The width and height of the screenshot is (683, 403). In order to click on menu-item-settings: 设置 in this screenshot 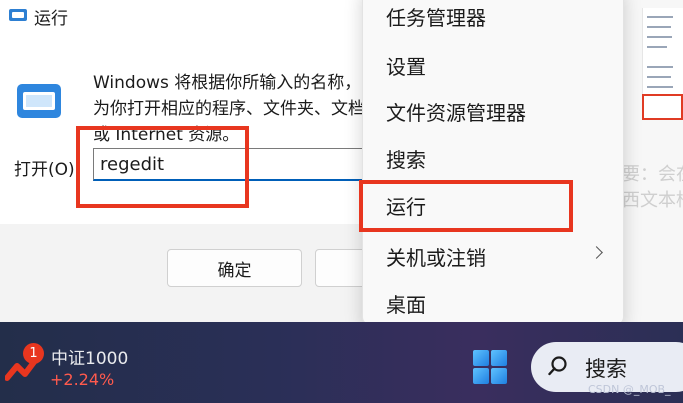, I will do `click(493, 68)`.